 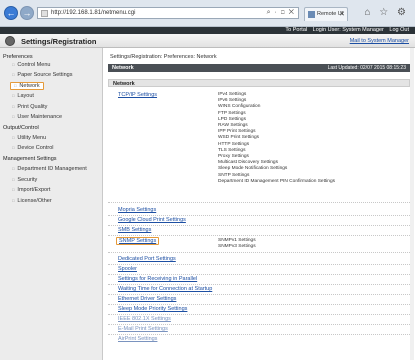 What do you see at coordinates (144, 319) in the screenshot?
I see `ieee-8021x-settings-link: IEEE 802.1X Settings` at bounding box center [144, 319].